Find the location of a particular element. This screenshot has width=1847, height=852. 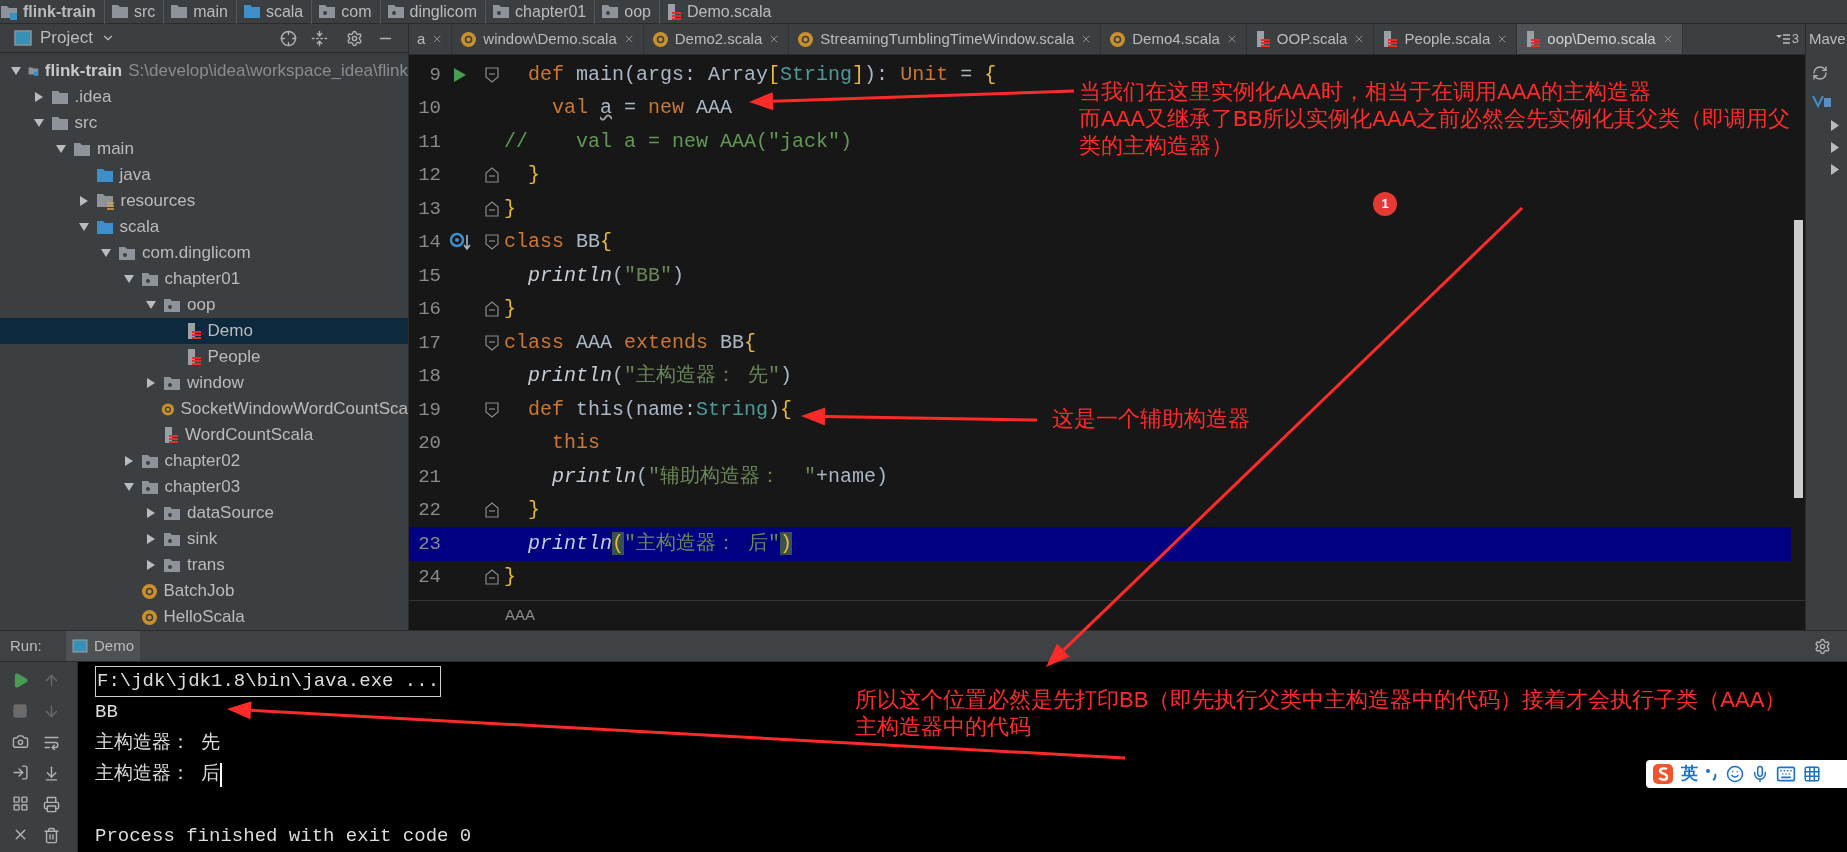

editor-tab: oop\Demo.scala is located at coordinates (1600, 39).